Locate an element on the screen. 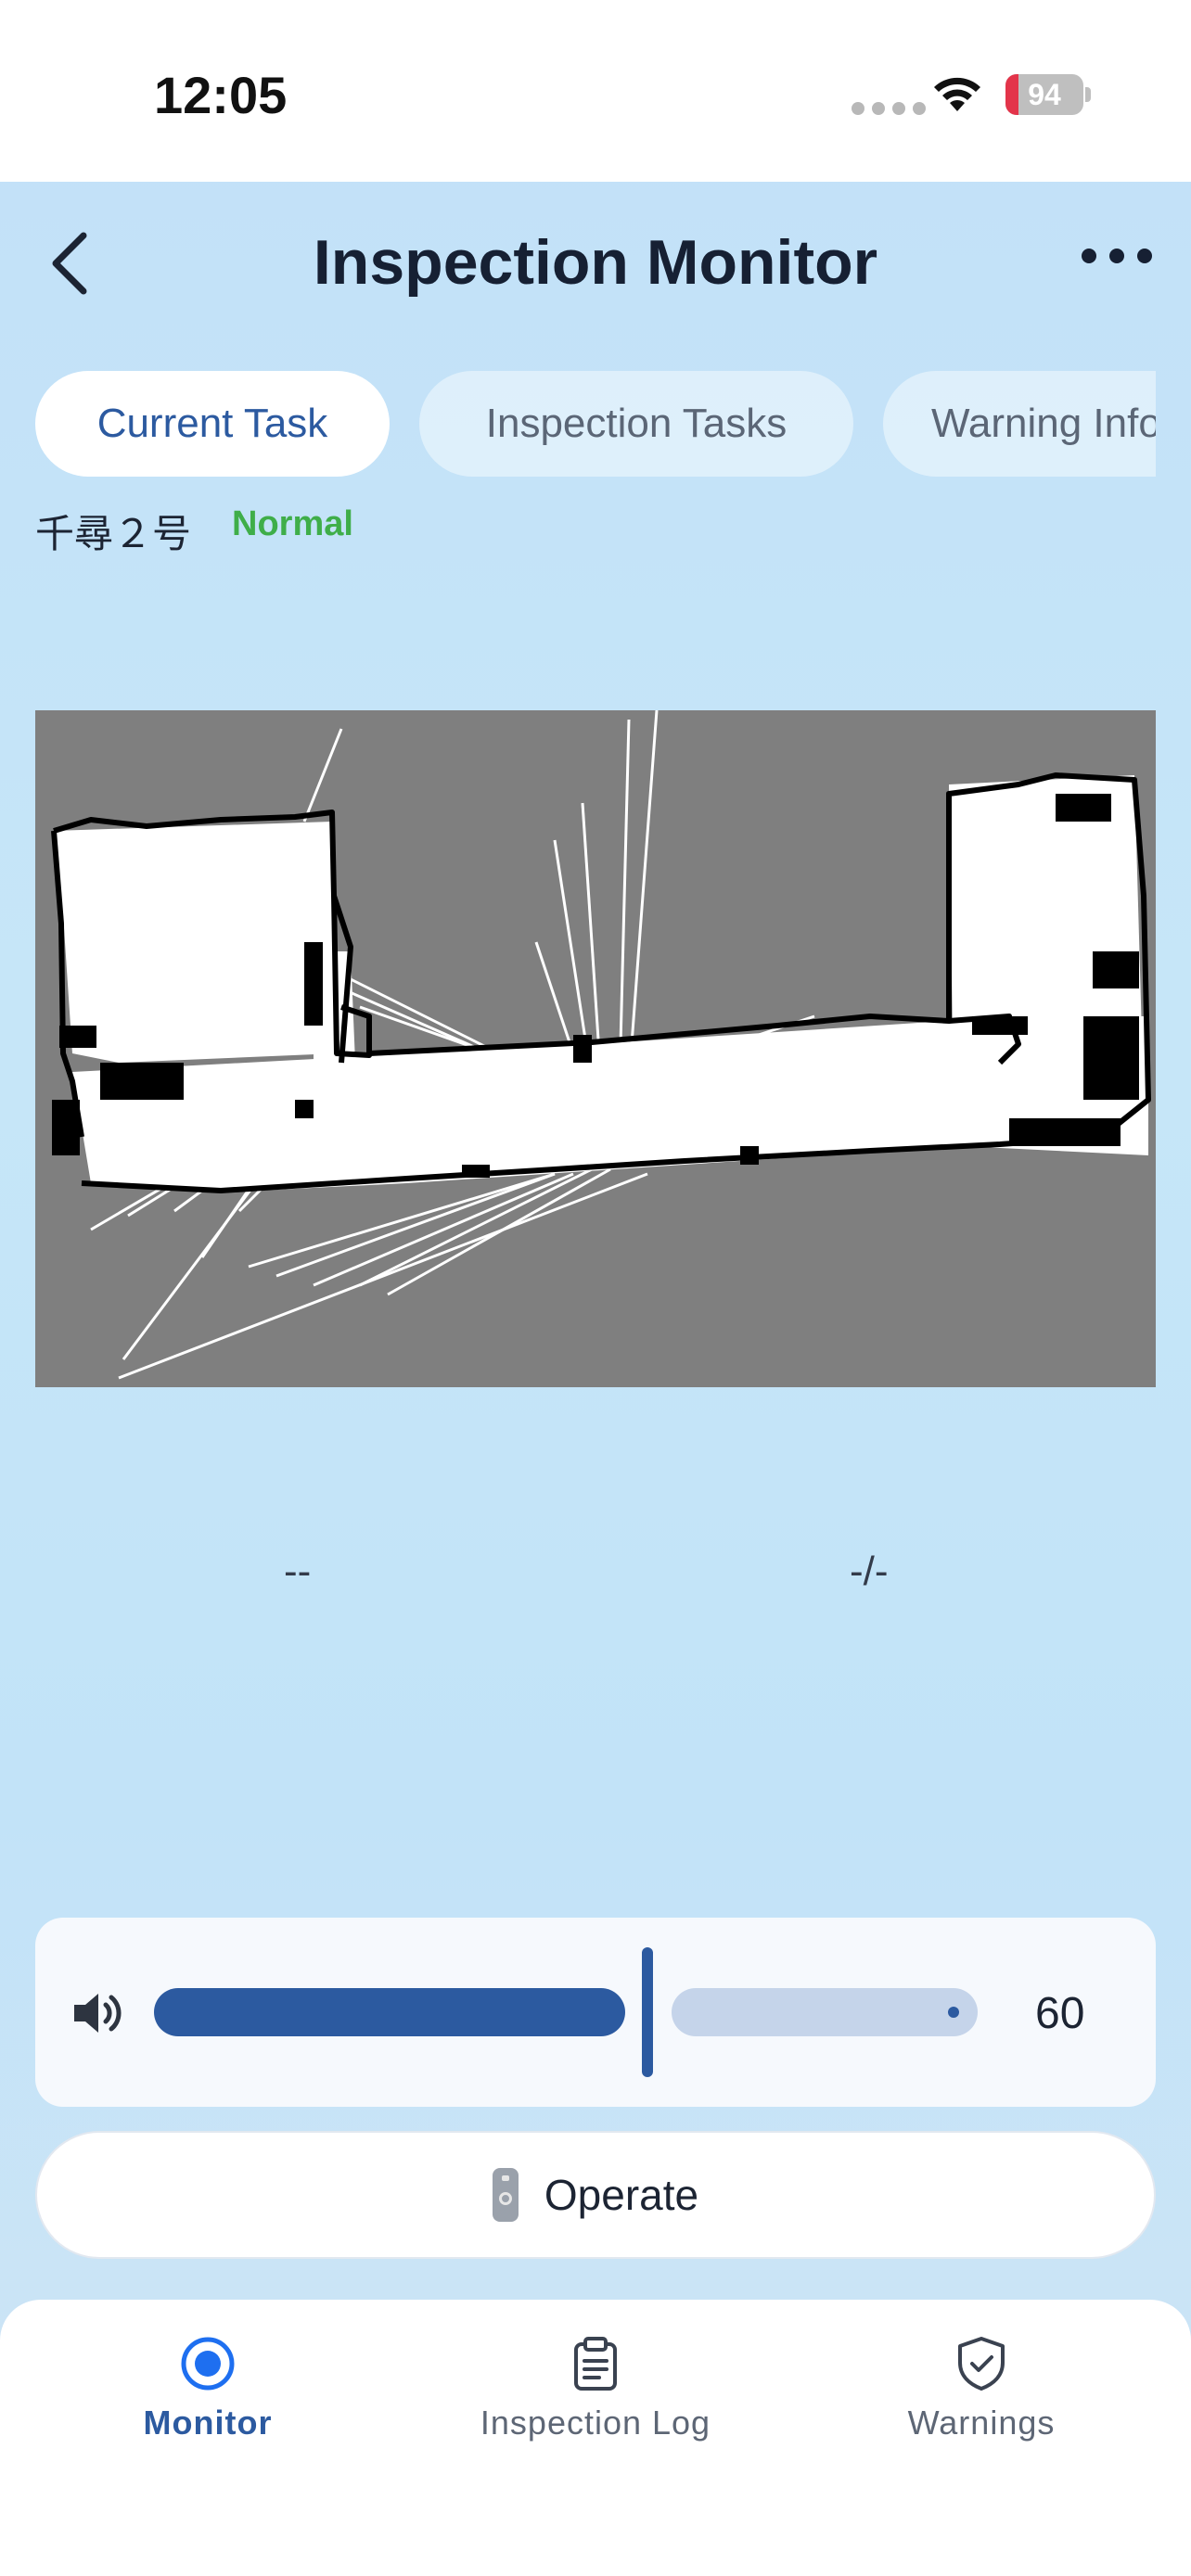  nav-item-warnings: Warnings is located at coordinates (981, 2388).